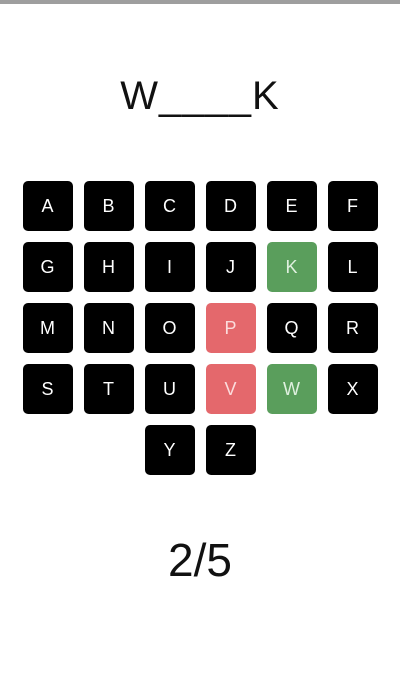  What do you see at coordinates (169, 267) in the screenshot?
I see `key-i: I` at bounding box center [169, 267].